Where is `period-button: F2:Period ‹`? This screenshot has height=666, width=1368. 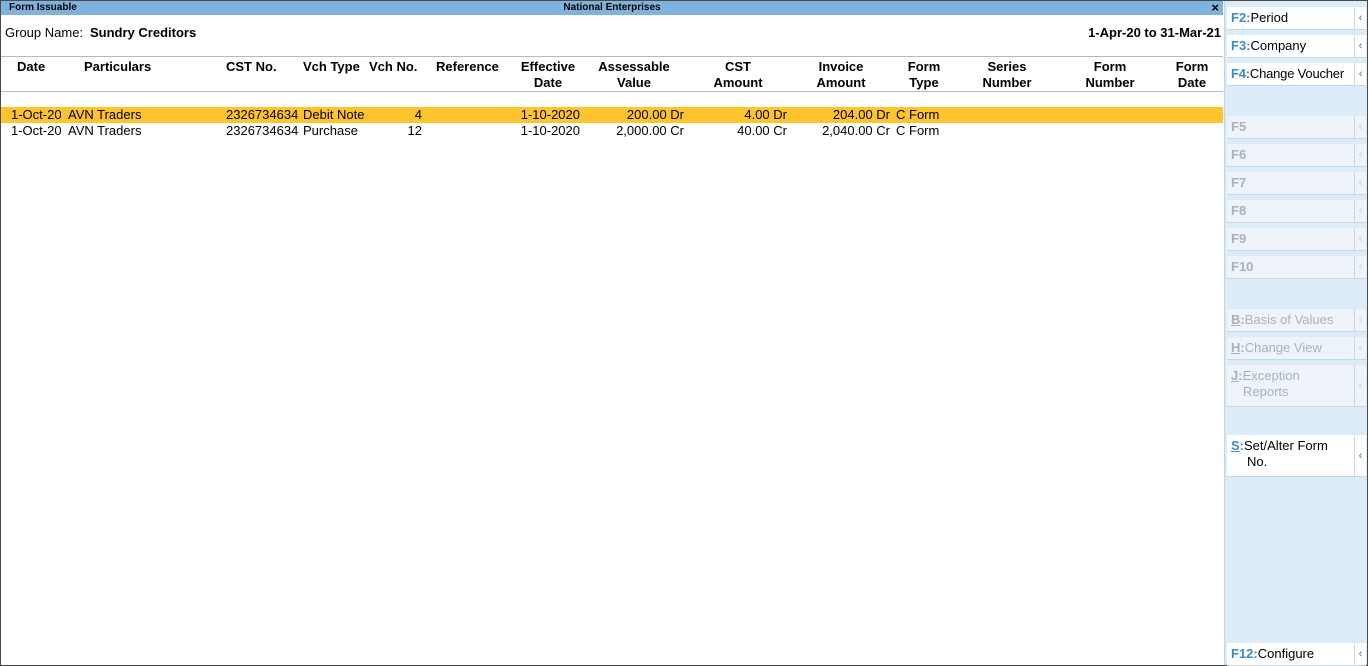 period-button: F2:Period ‹ is located at coordinates (1296, 18).